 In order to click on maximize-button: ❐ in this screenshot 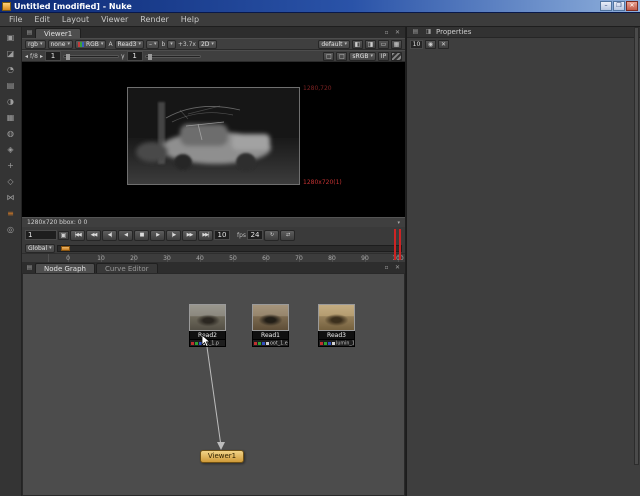, I will do `click(619, 6)`.